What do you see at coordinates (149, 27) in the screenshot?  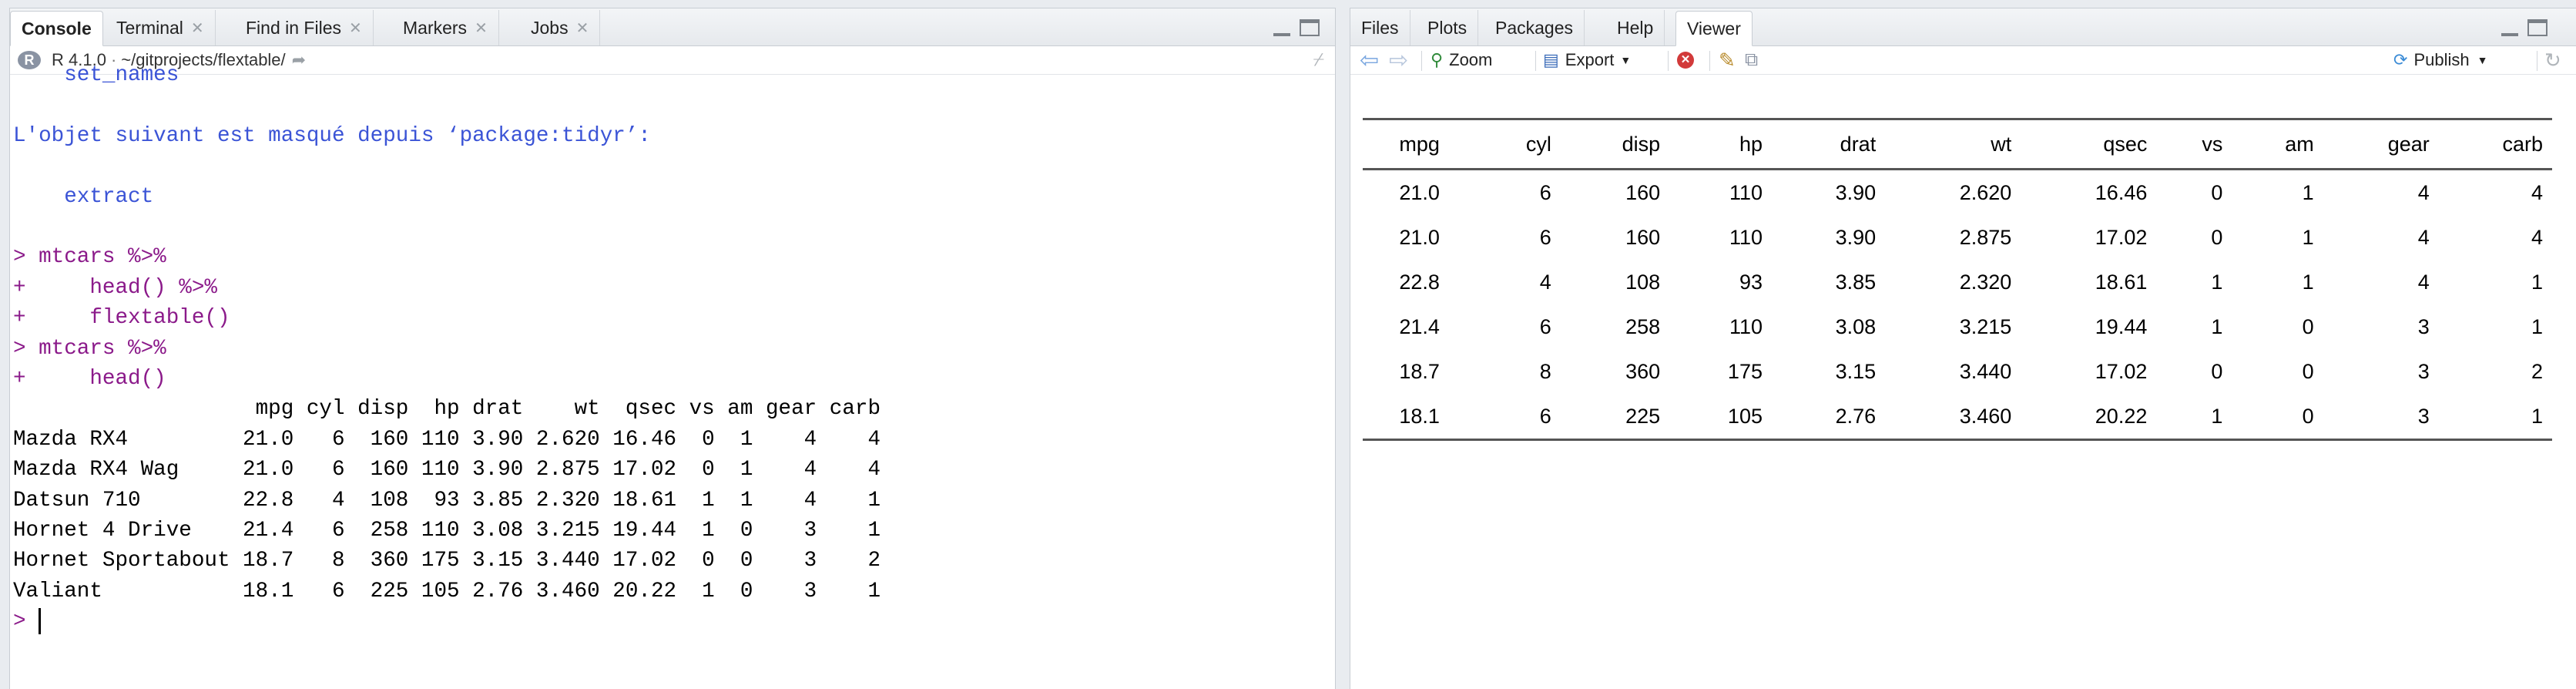 I see `tab-label: Terminal` at bounding box center [149, 27].